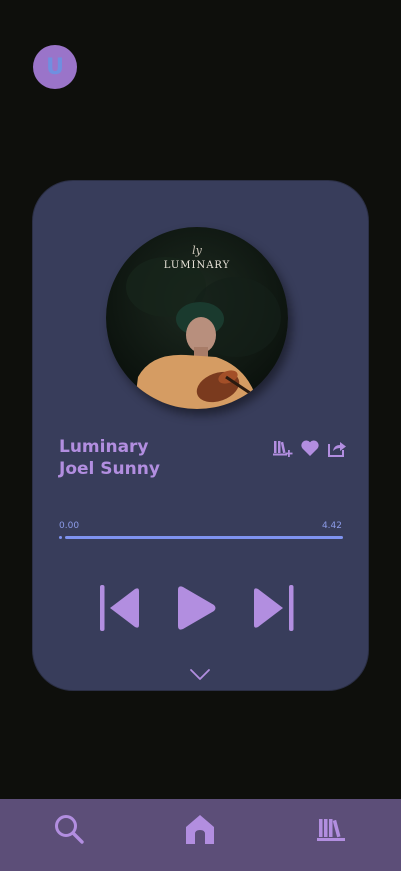 This screenshot has width=401, height=871. I want to click on home-icon, so click(200, 829).